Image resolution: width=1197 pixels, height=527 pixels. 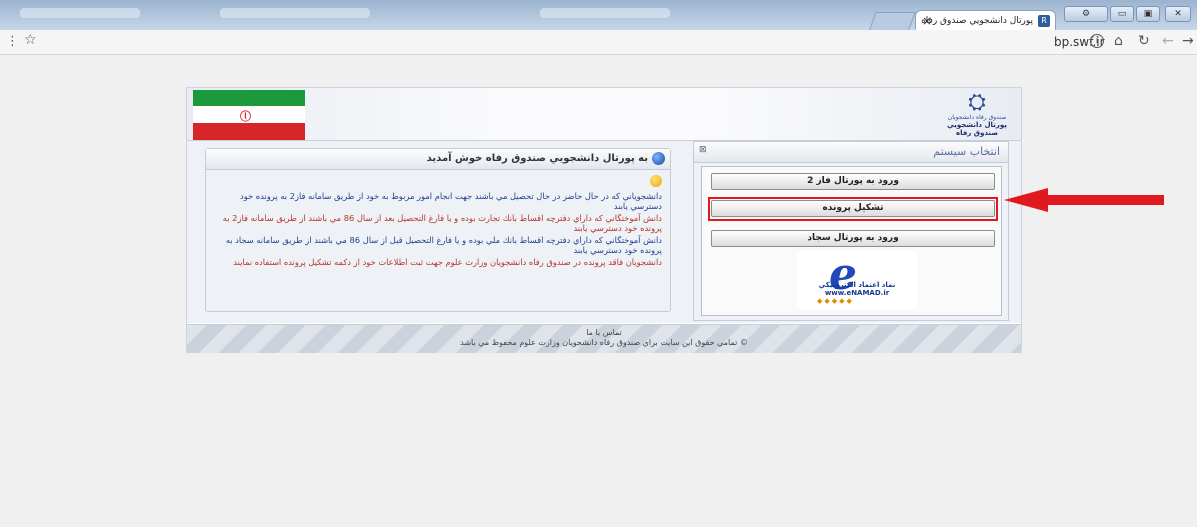 What do you see at coordinates (853, 238) in the screenshot?
I see `sajad-portal-button: ورود به پورتال سجاد` at bounding box center [853, 238].